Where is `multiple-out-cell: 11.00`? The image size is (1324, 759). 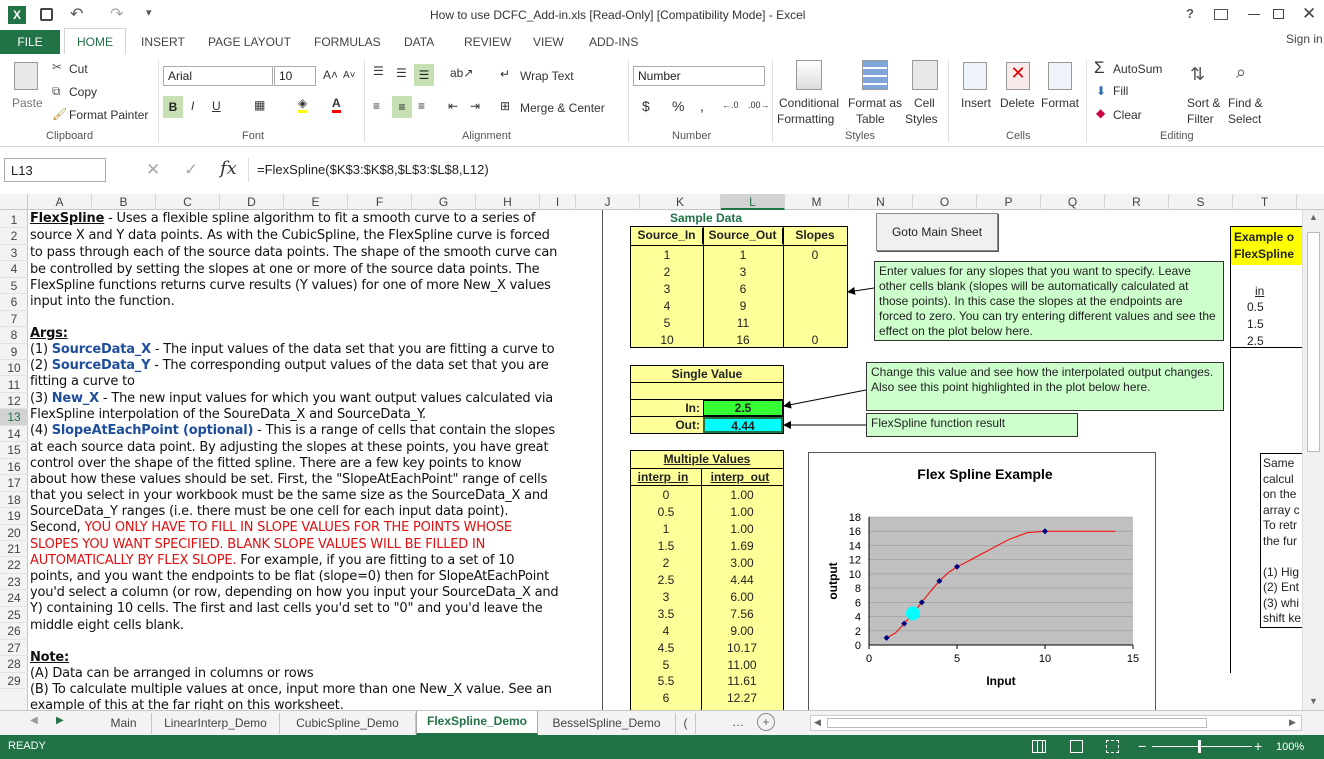 multiple-out-cell: 11.00 is located at coordinates (742, 665).